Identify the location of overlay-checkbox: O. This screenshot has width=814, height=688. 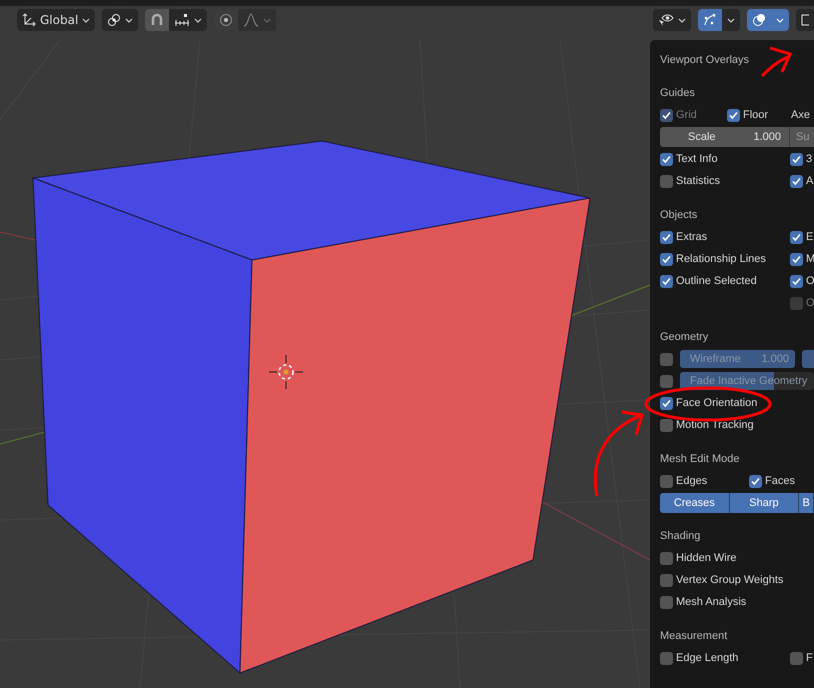
(802, 281).